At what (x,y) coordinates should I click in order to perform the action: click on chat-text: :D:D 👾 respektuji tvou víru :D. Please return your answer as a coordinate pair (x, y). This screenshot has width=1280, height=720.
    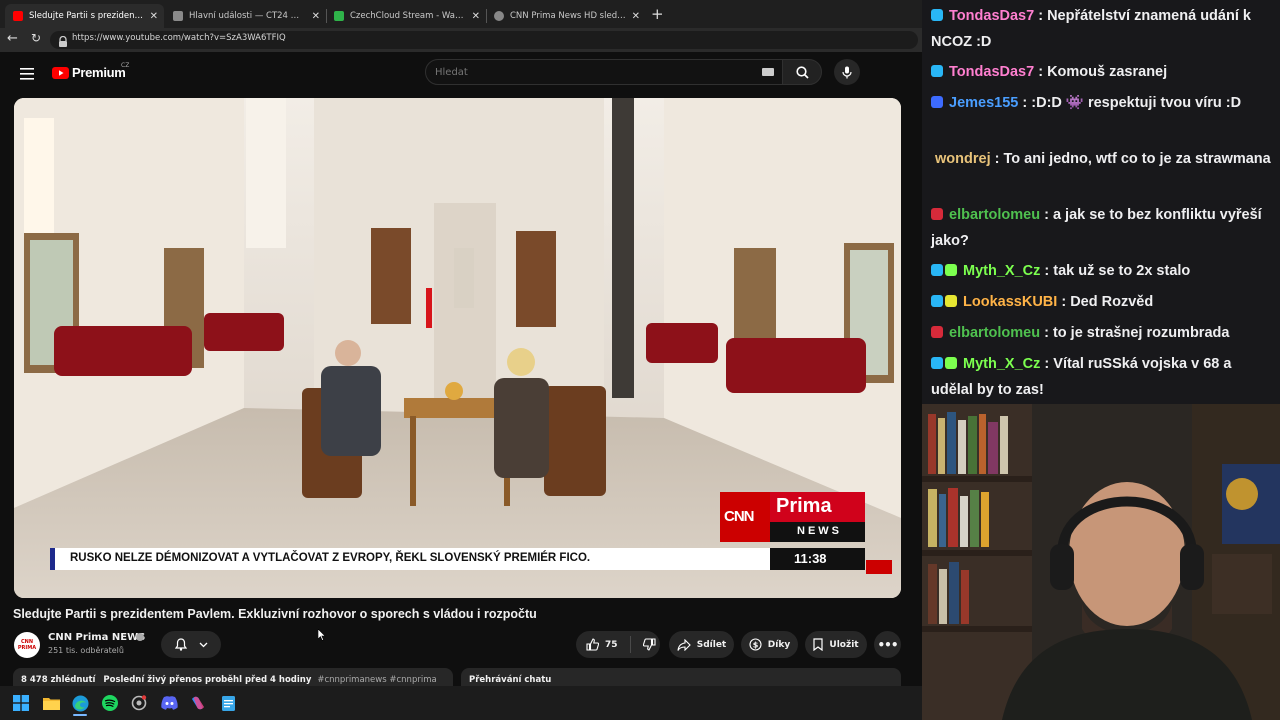
    Looking at the image, I should click on (1136, 103).